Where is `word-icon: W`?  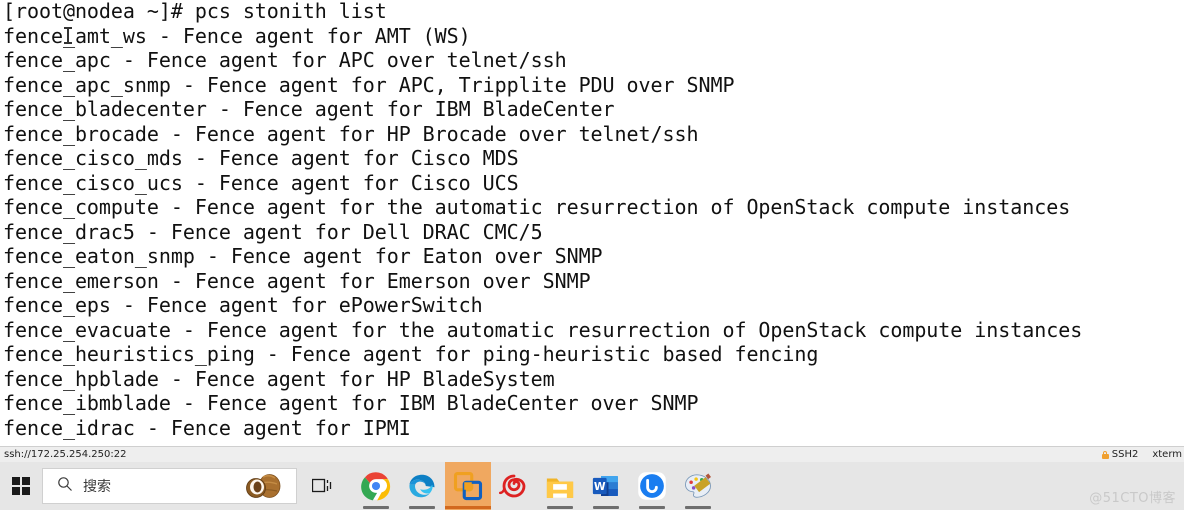
word-icon: W is located at coordinates (605, 486).